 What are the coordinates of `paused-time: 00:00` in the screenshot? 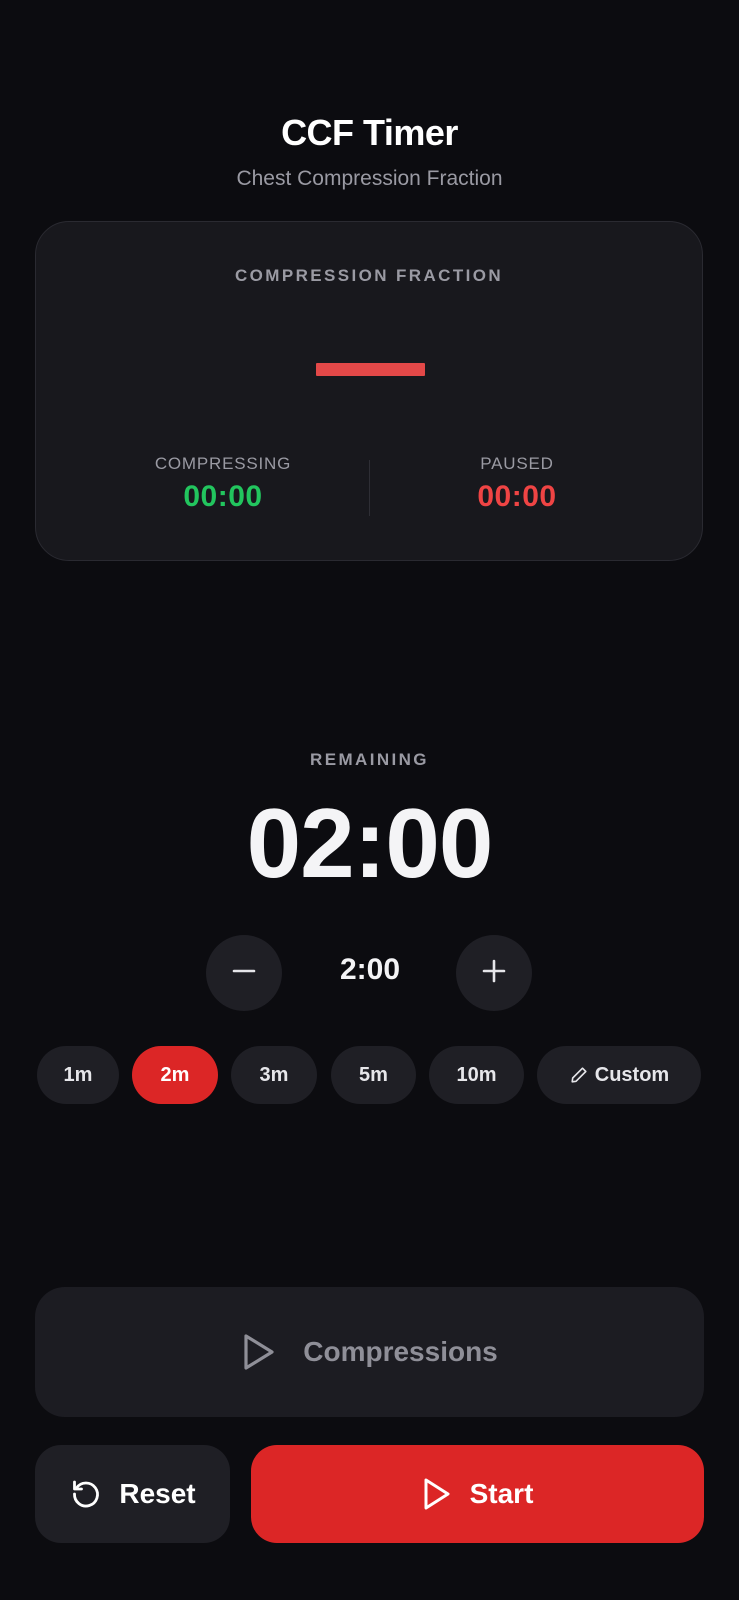 It's located at (517, 496).